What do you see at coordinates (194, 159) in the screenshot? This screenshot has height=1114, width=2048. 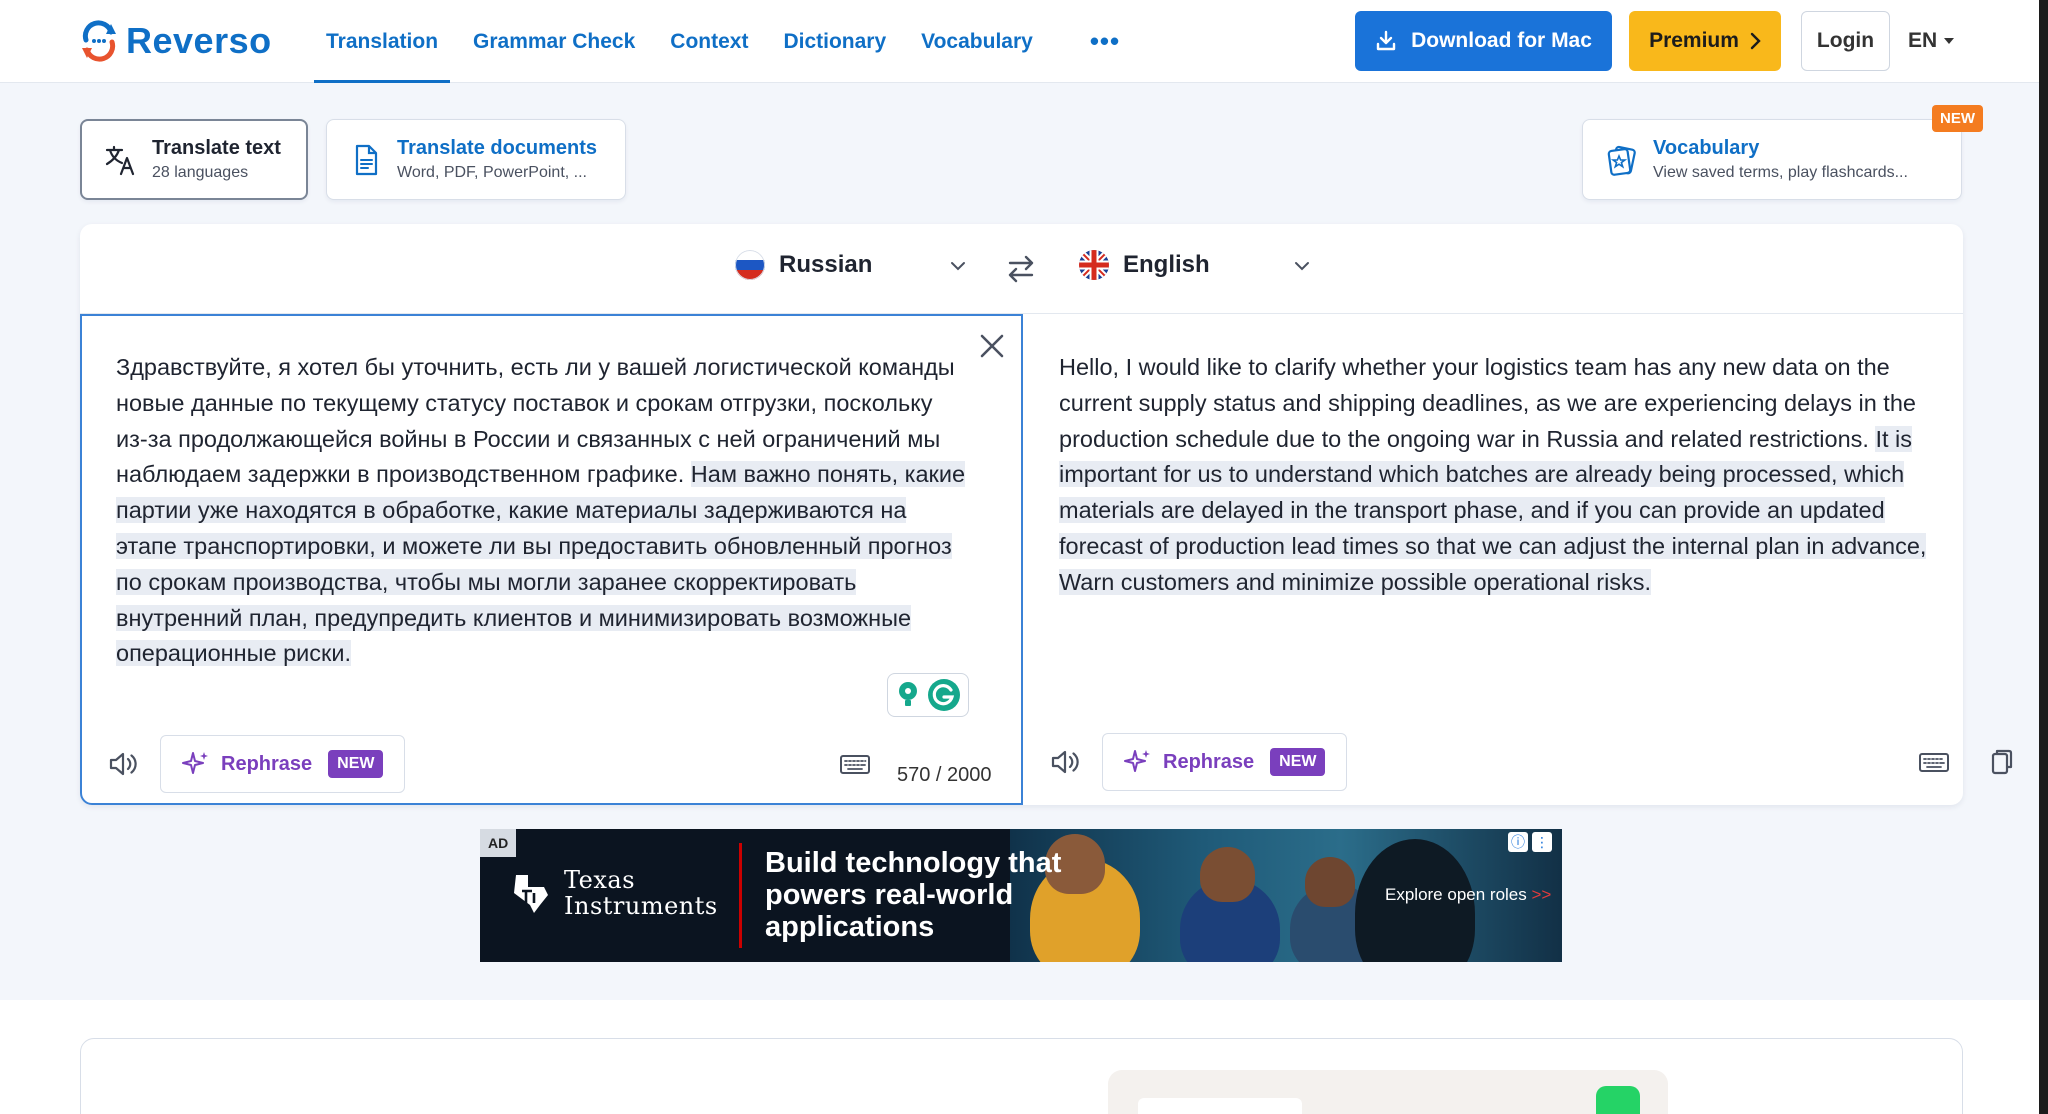 I see `translate-text-card: Translate text 28 languages` at bounding box center [194, 159].